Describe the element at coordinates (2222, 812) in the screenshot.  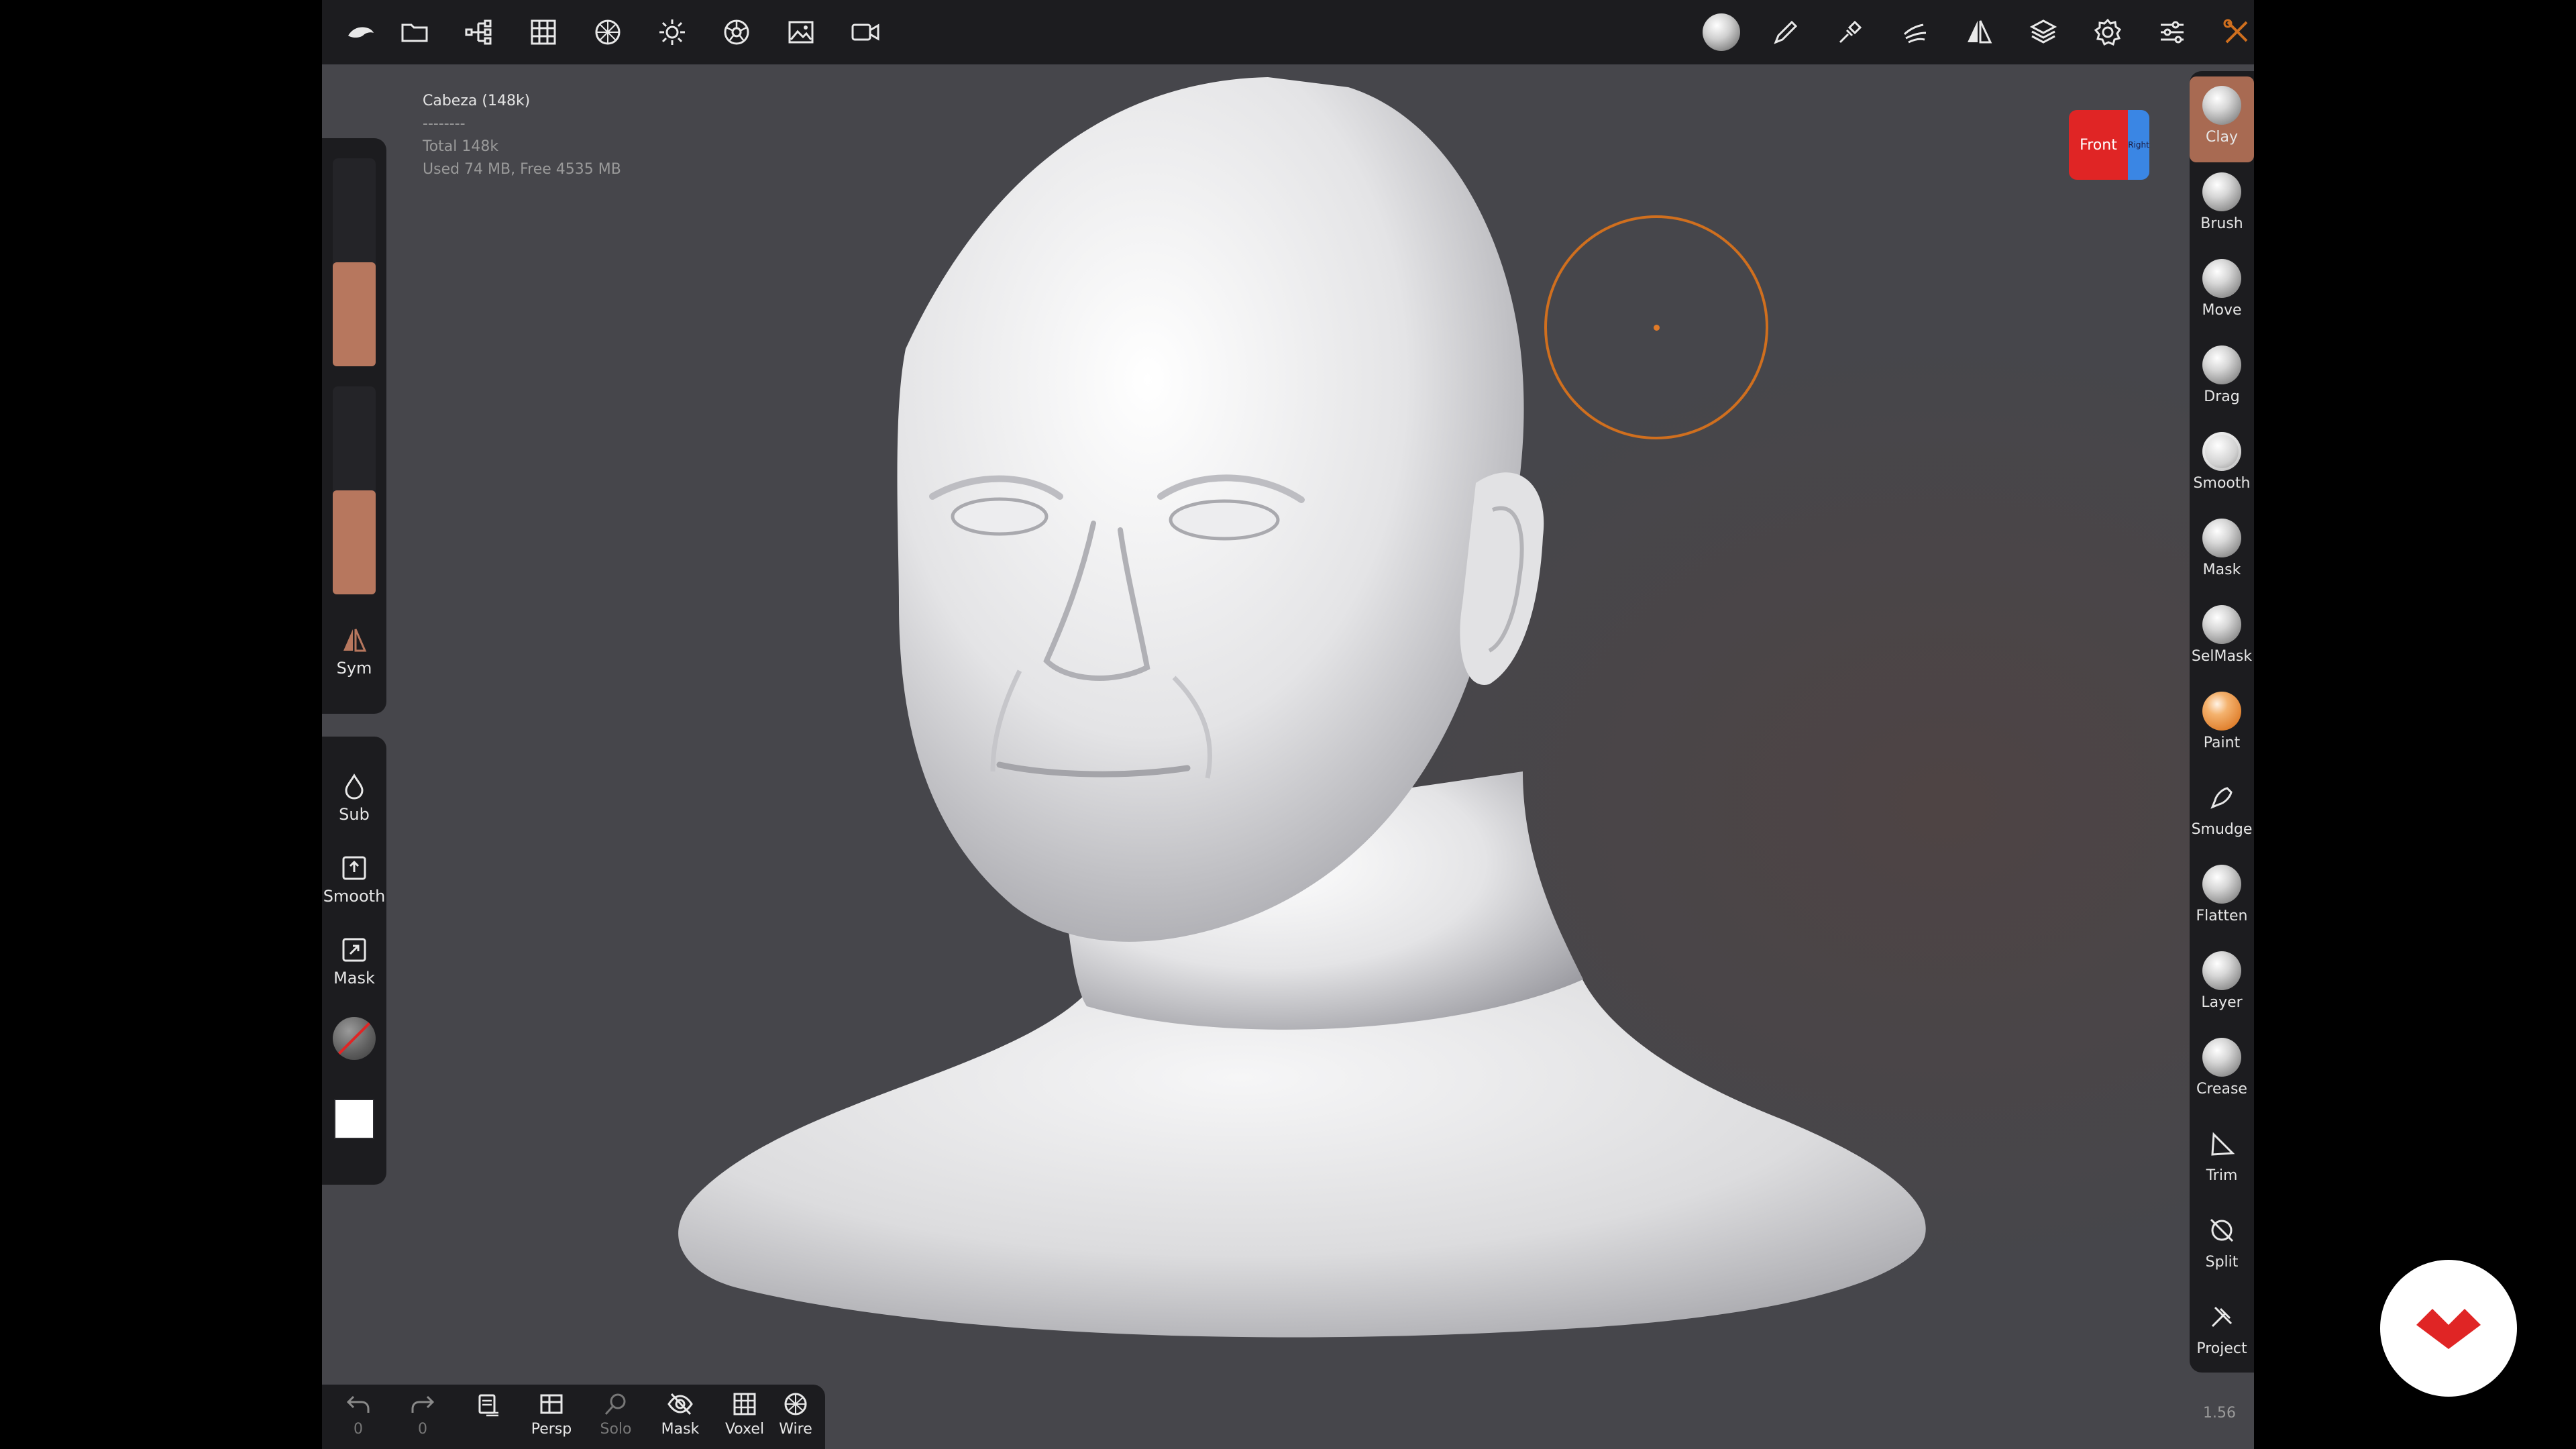
I see `tool-smudge: Smudge` at that location.